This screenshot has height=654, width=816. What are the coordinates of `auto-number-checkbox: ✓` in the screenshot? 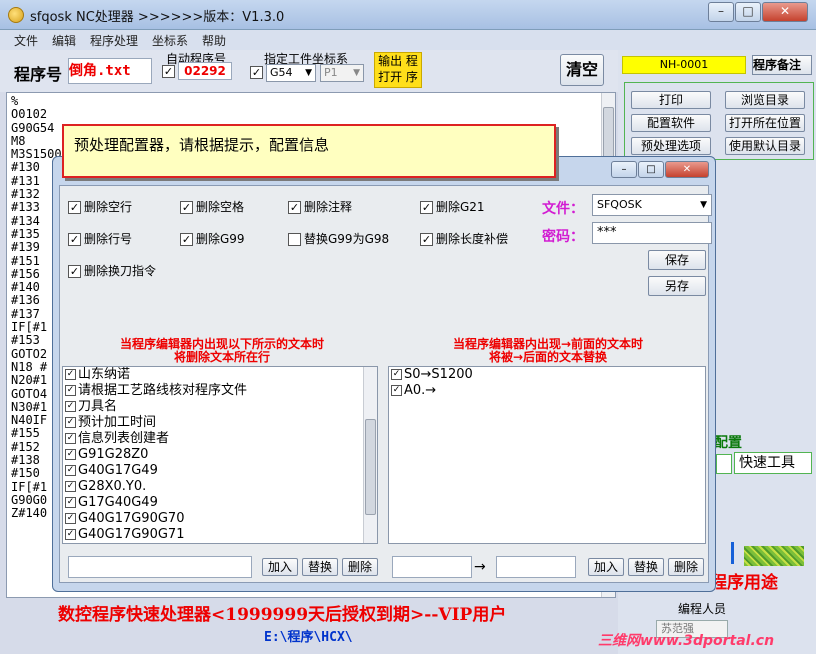 It's located at (168, 71).